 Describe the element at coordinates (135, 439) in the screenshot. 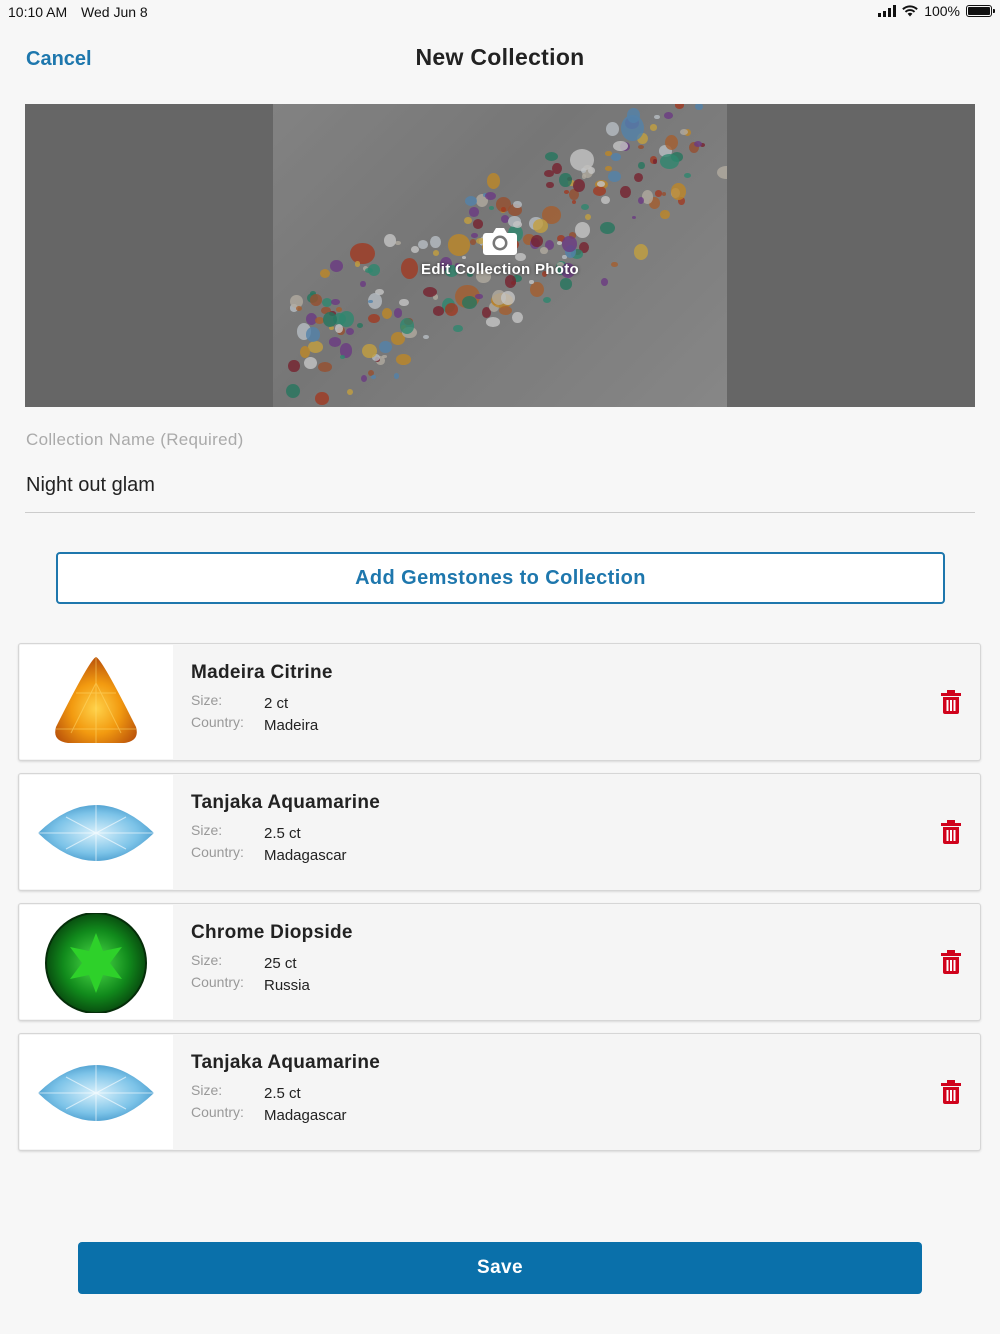

I see `collection-name-label: Collection Name (Required)` at that location.